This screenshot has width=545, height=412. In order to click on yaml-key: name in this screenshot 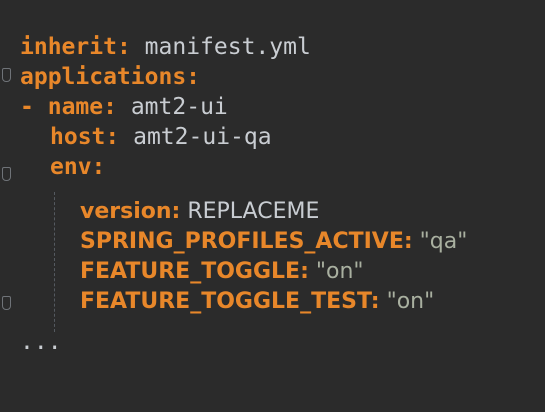, I will do `click(75, 107)`.